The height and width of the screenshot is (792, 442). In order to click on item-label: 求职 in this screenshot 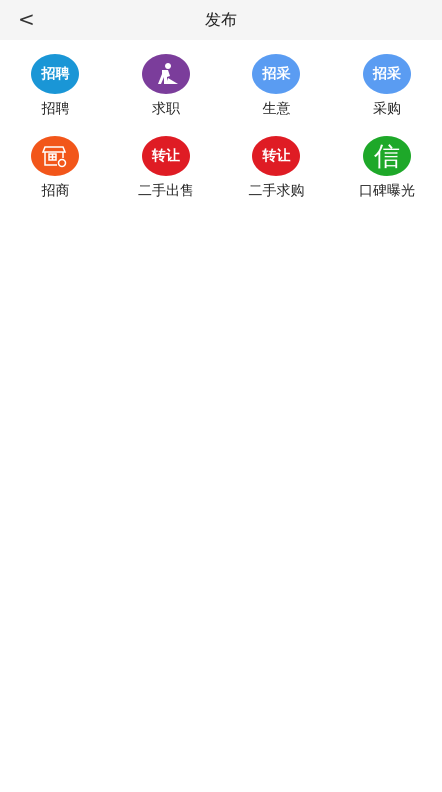, I will do `click(166, 109)`.